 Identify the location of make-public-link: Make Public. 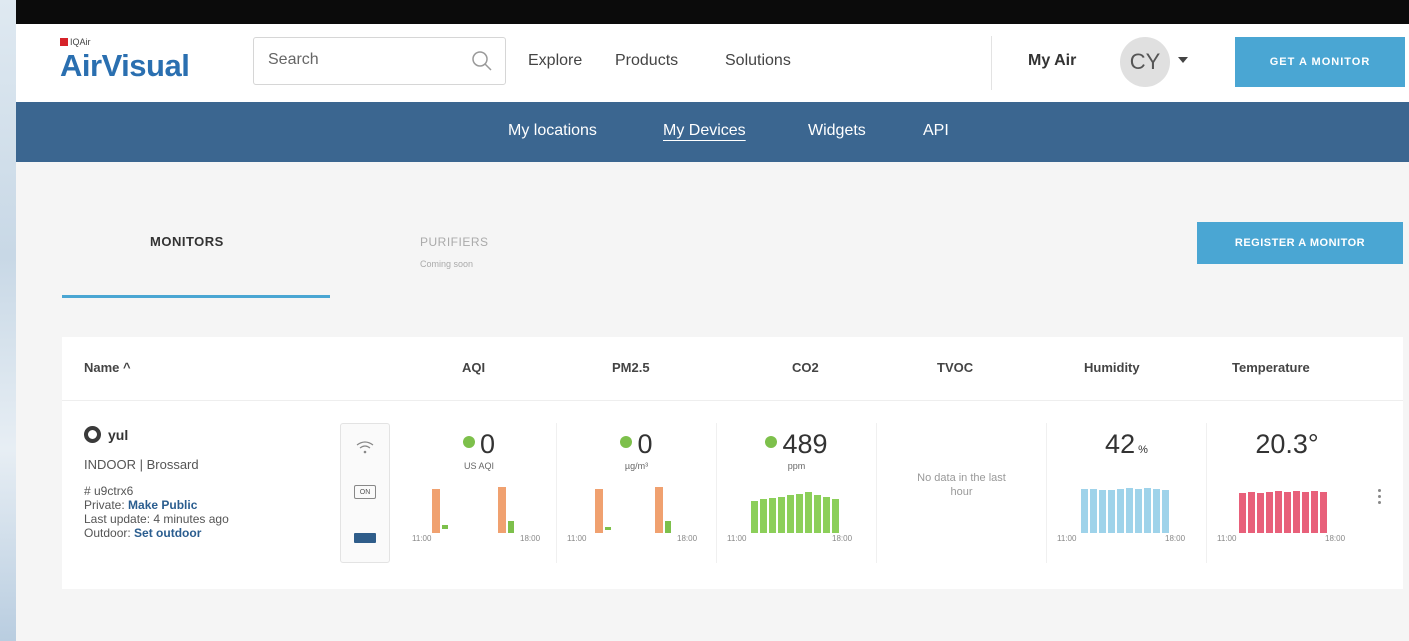
(162, 505).